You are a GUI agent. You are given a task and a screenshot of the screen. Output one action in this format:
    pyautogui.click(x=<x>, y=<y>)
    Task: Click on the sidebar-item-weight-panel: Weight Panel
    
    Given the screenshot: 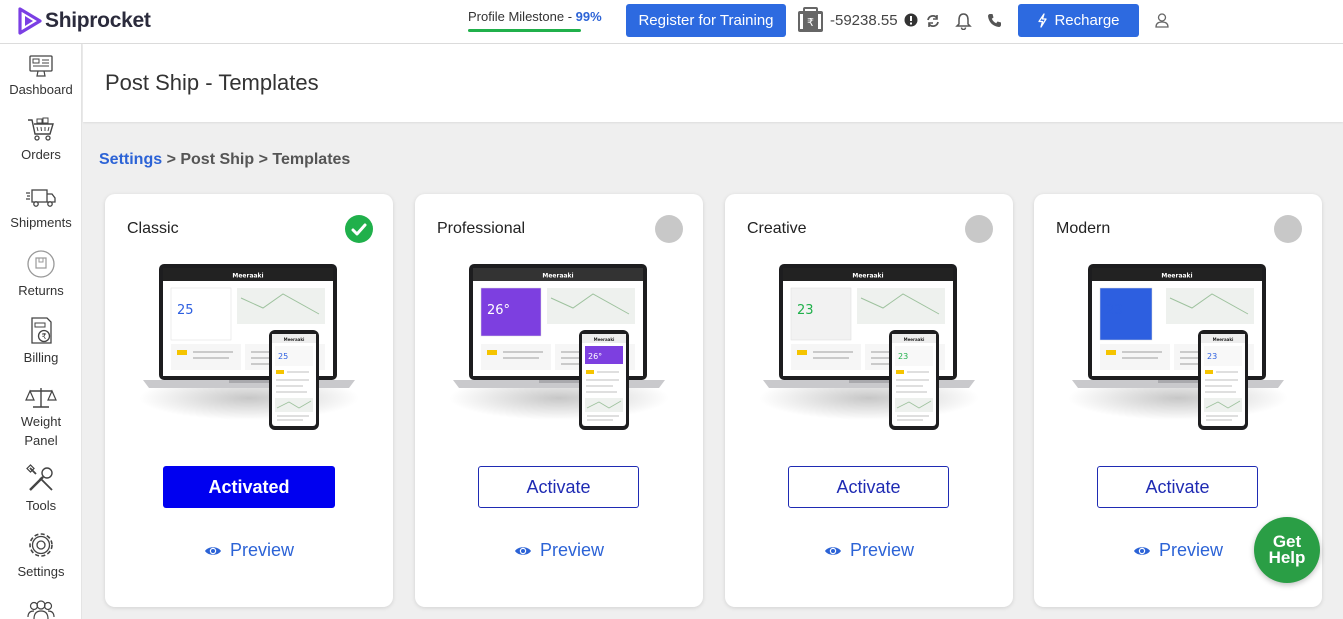 What is the action you would take?
    pyautogui.click(x=41, y=418)
    